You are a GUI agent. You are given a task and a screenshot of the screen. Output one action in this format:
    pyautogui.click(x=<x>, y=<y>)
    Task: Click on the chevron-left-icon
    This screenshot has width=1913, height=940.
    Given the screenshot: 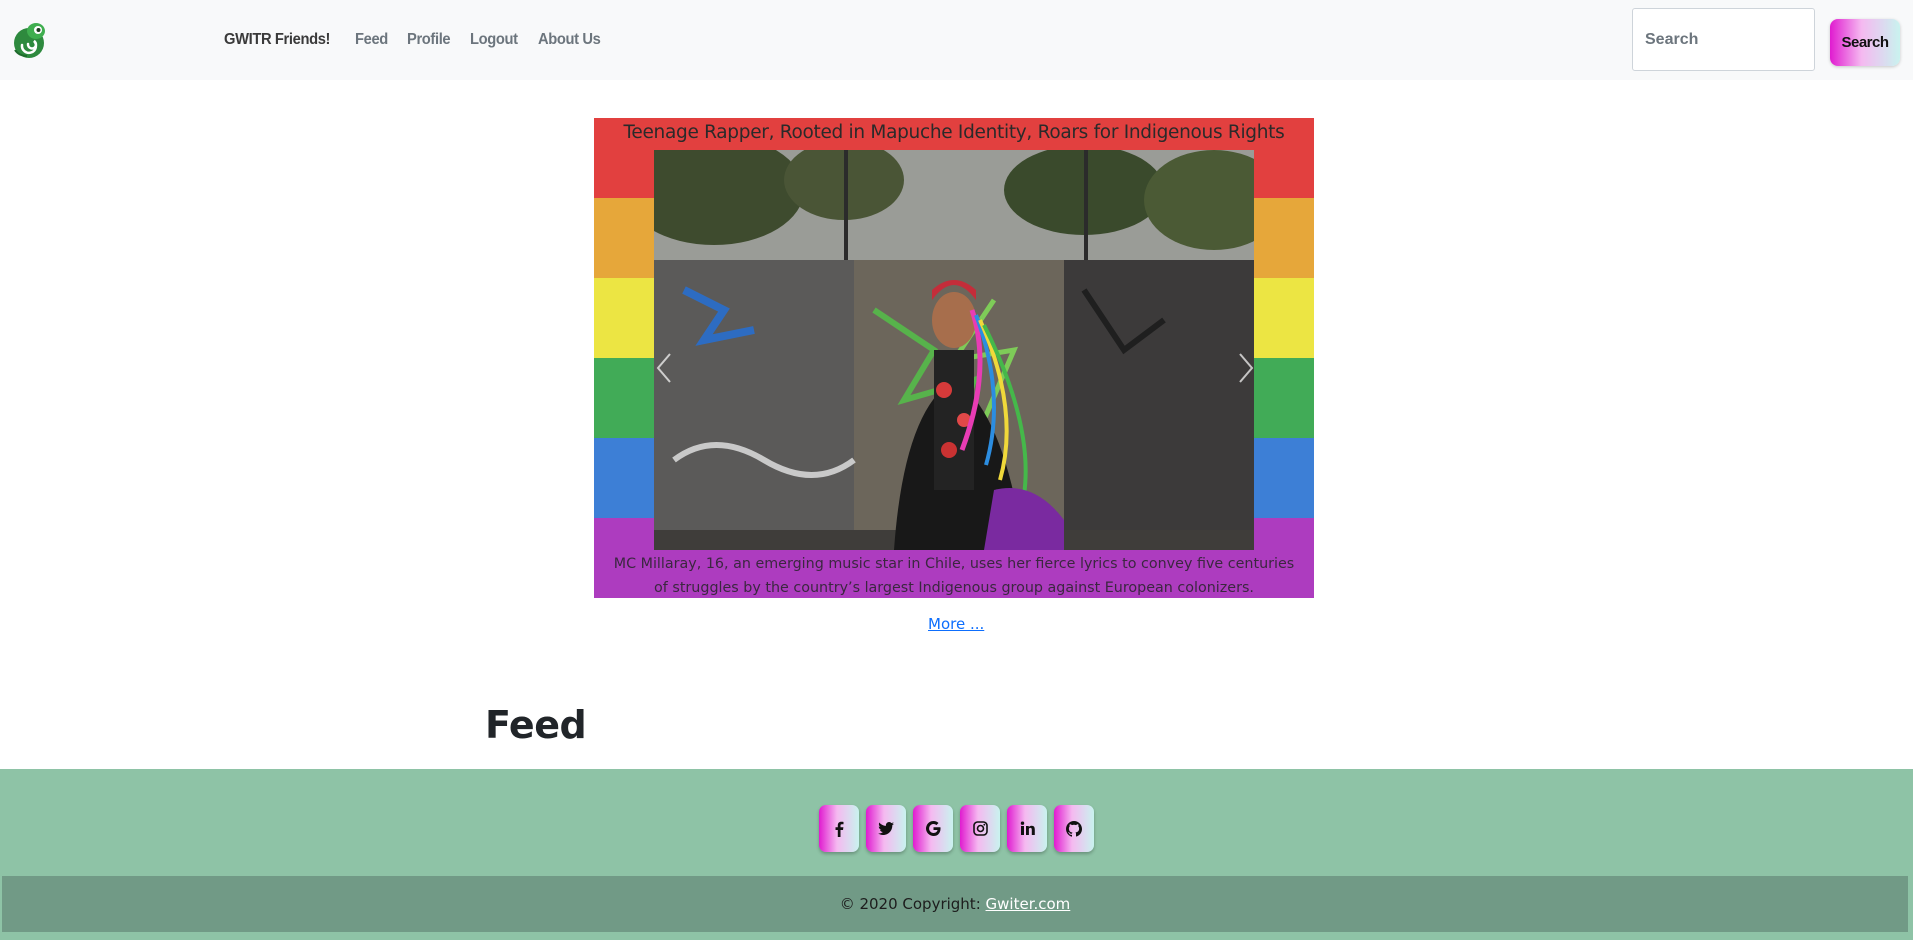 What is the action you would take?
    pyautogui.click(x=664, y=368)
    